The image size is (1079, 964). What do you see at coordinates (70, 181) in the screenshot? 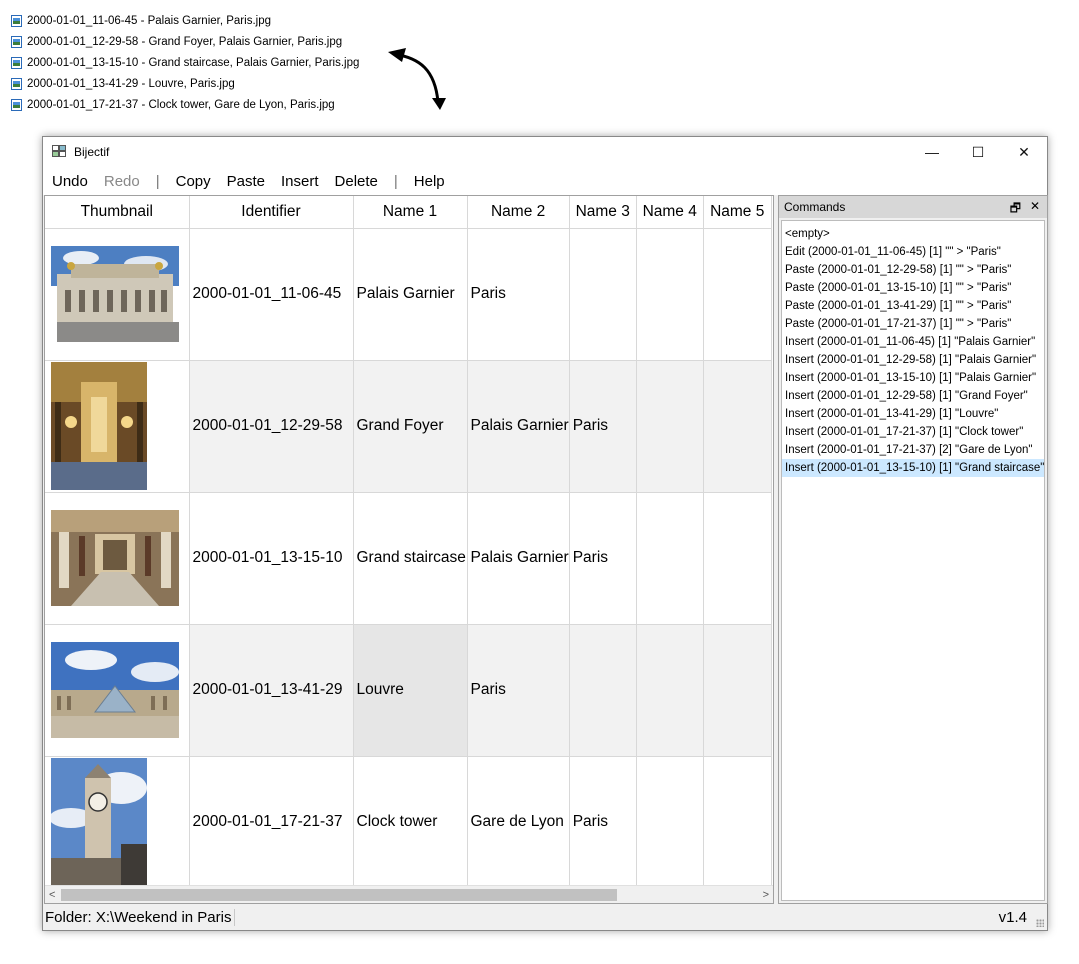
I see `menu-undo: Undo` at bounding box center [70, 181].